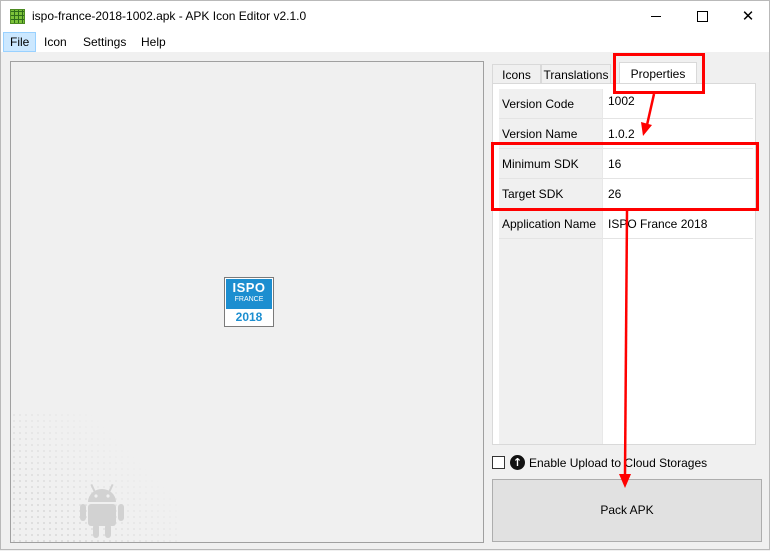 This screenshot has width=770, height=551. I want to click on menu-help: Help, so click(153, 42).